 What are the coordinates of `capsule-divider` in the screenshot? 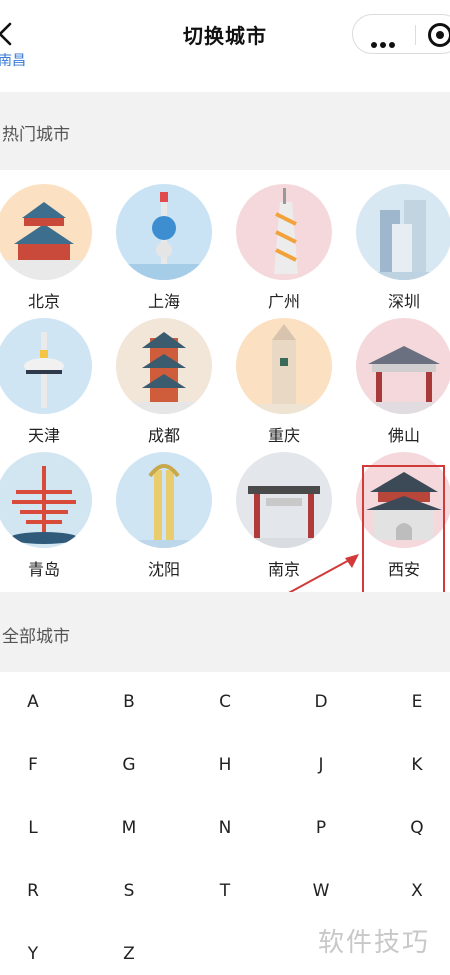 It's located at (415, 35).